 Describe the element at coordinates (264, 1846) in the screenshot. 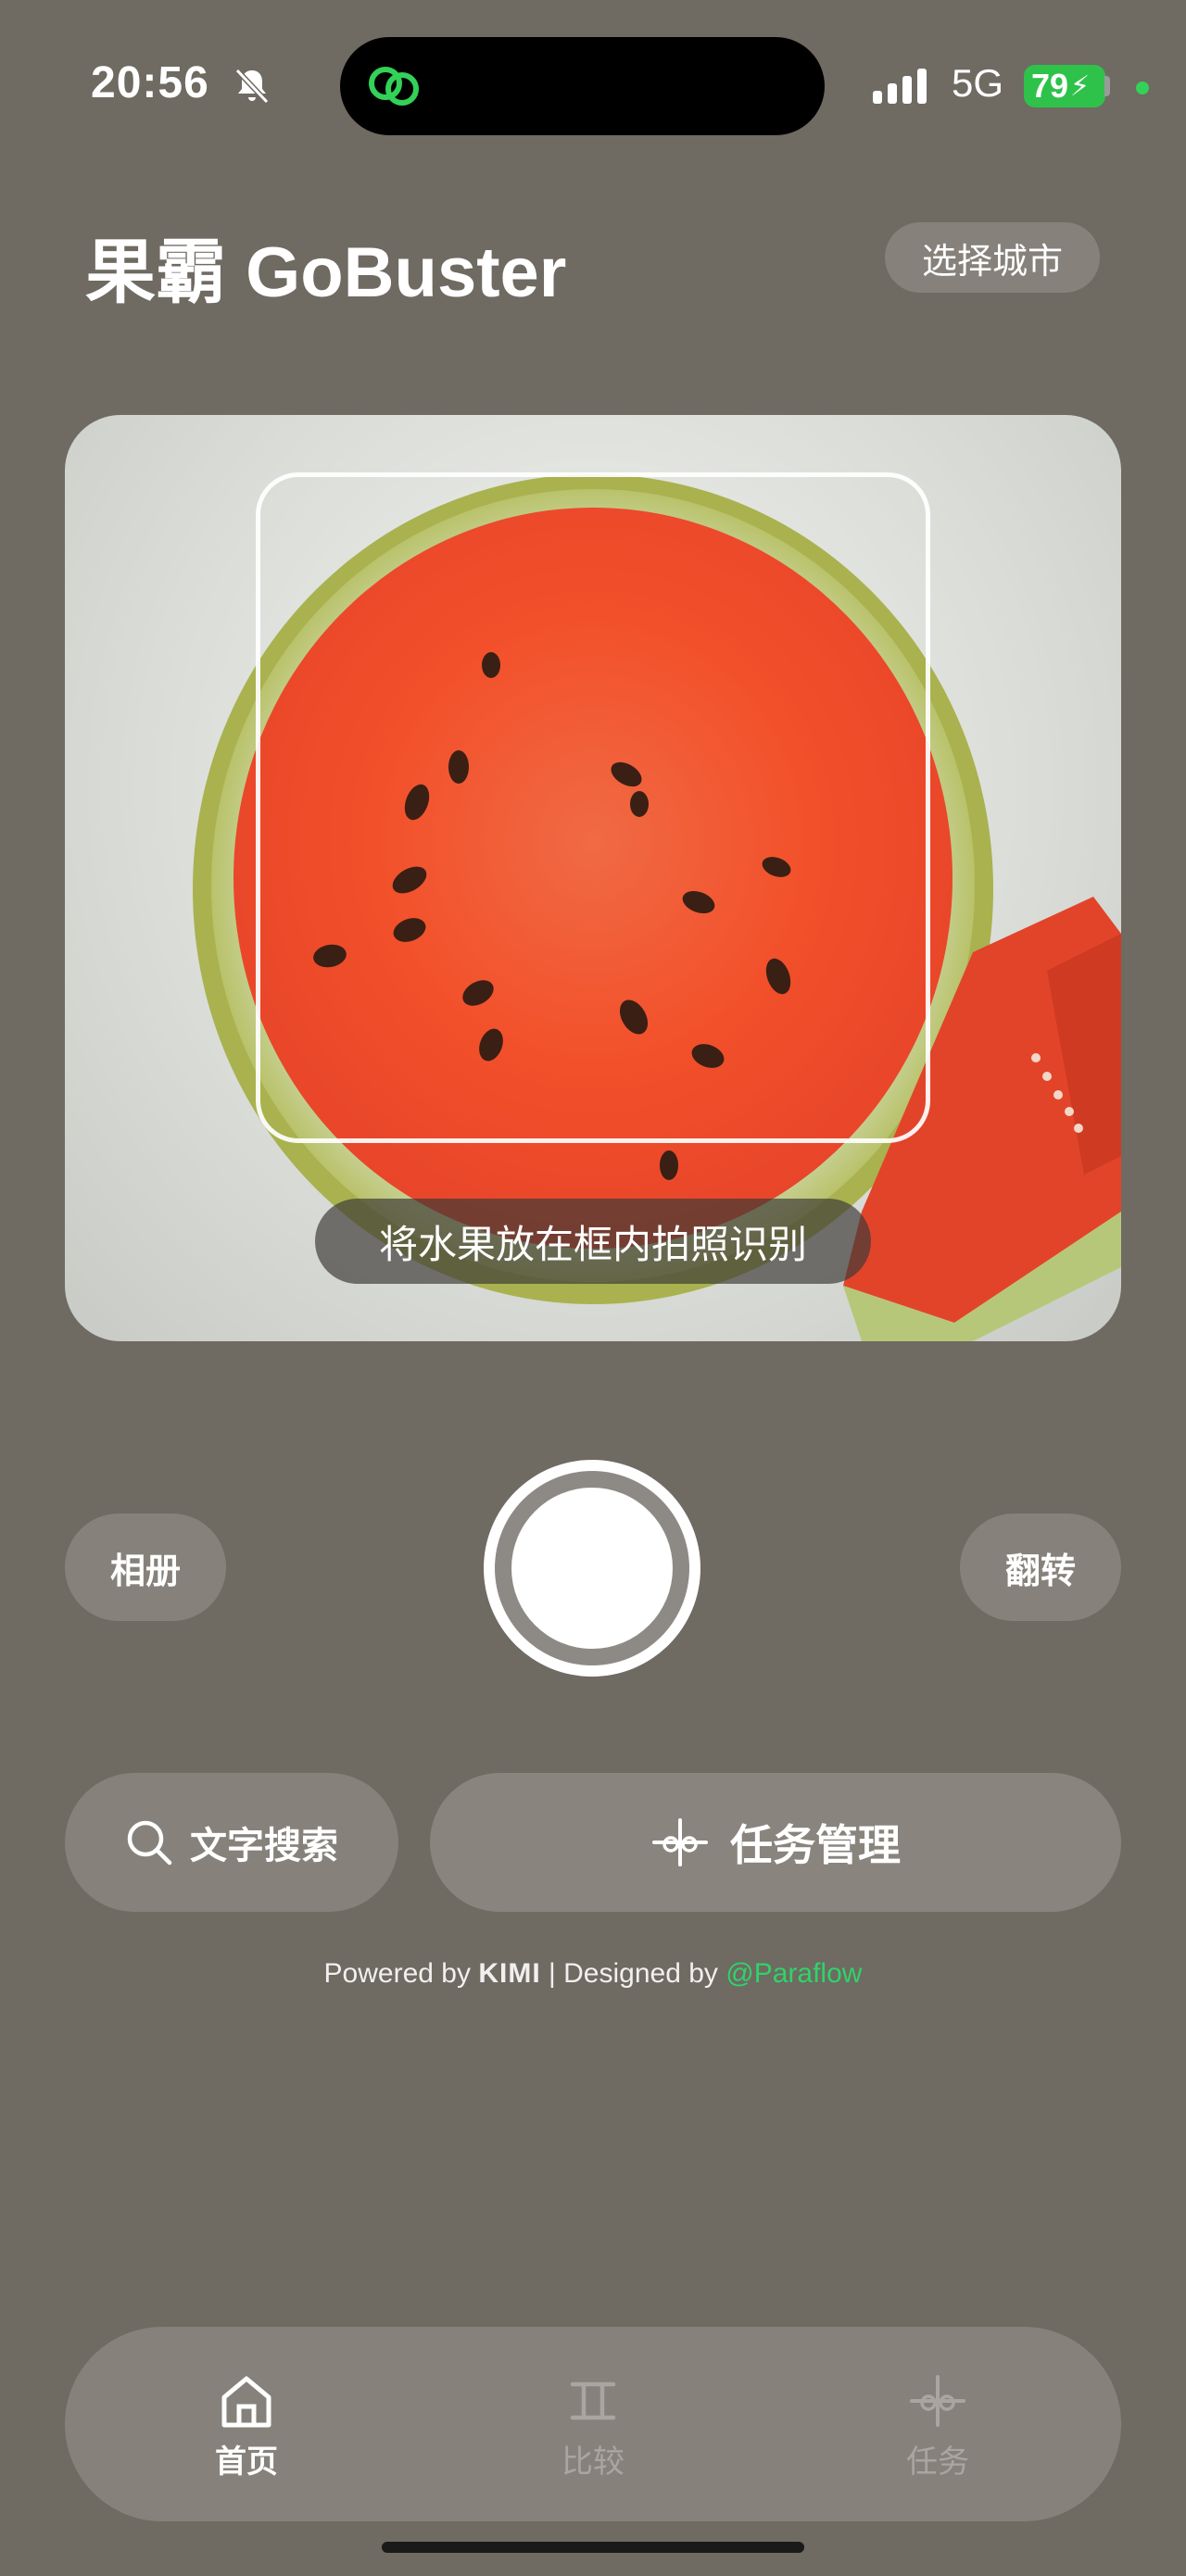

I see `text-search-label: 文字搜索` at that location.